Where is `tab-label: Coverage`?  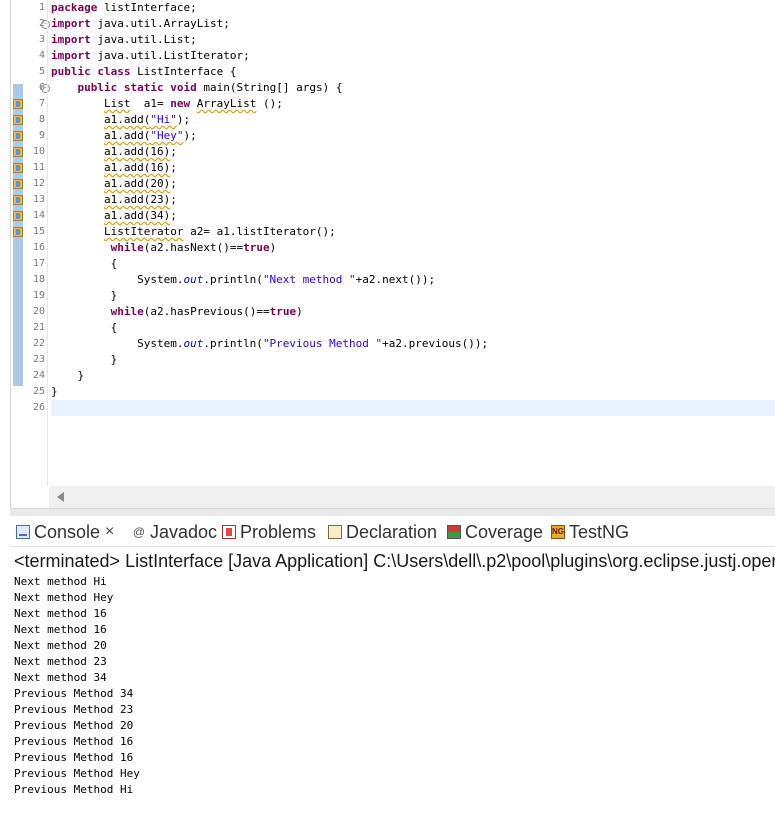 tab-label: Coverage is located at coordinates (504, 531).